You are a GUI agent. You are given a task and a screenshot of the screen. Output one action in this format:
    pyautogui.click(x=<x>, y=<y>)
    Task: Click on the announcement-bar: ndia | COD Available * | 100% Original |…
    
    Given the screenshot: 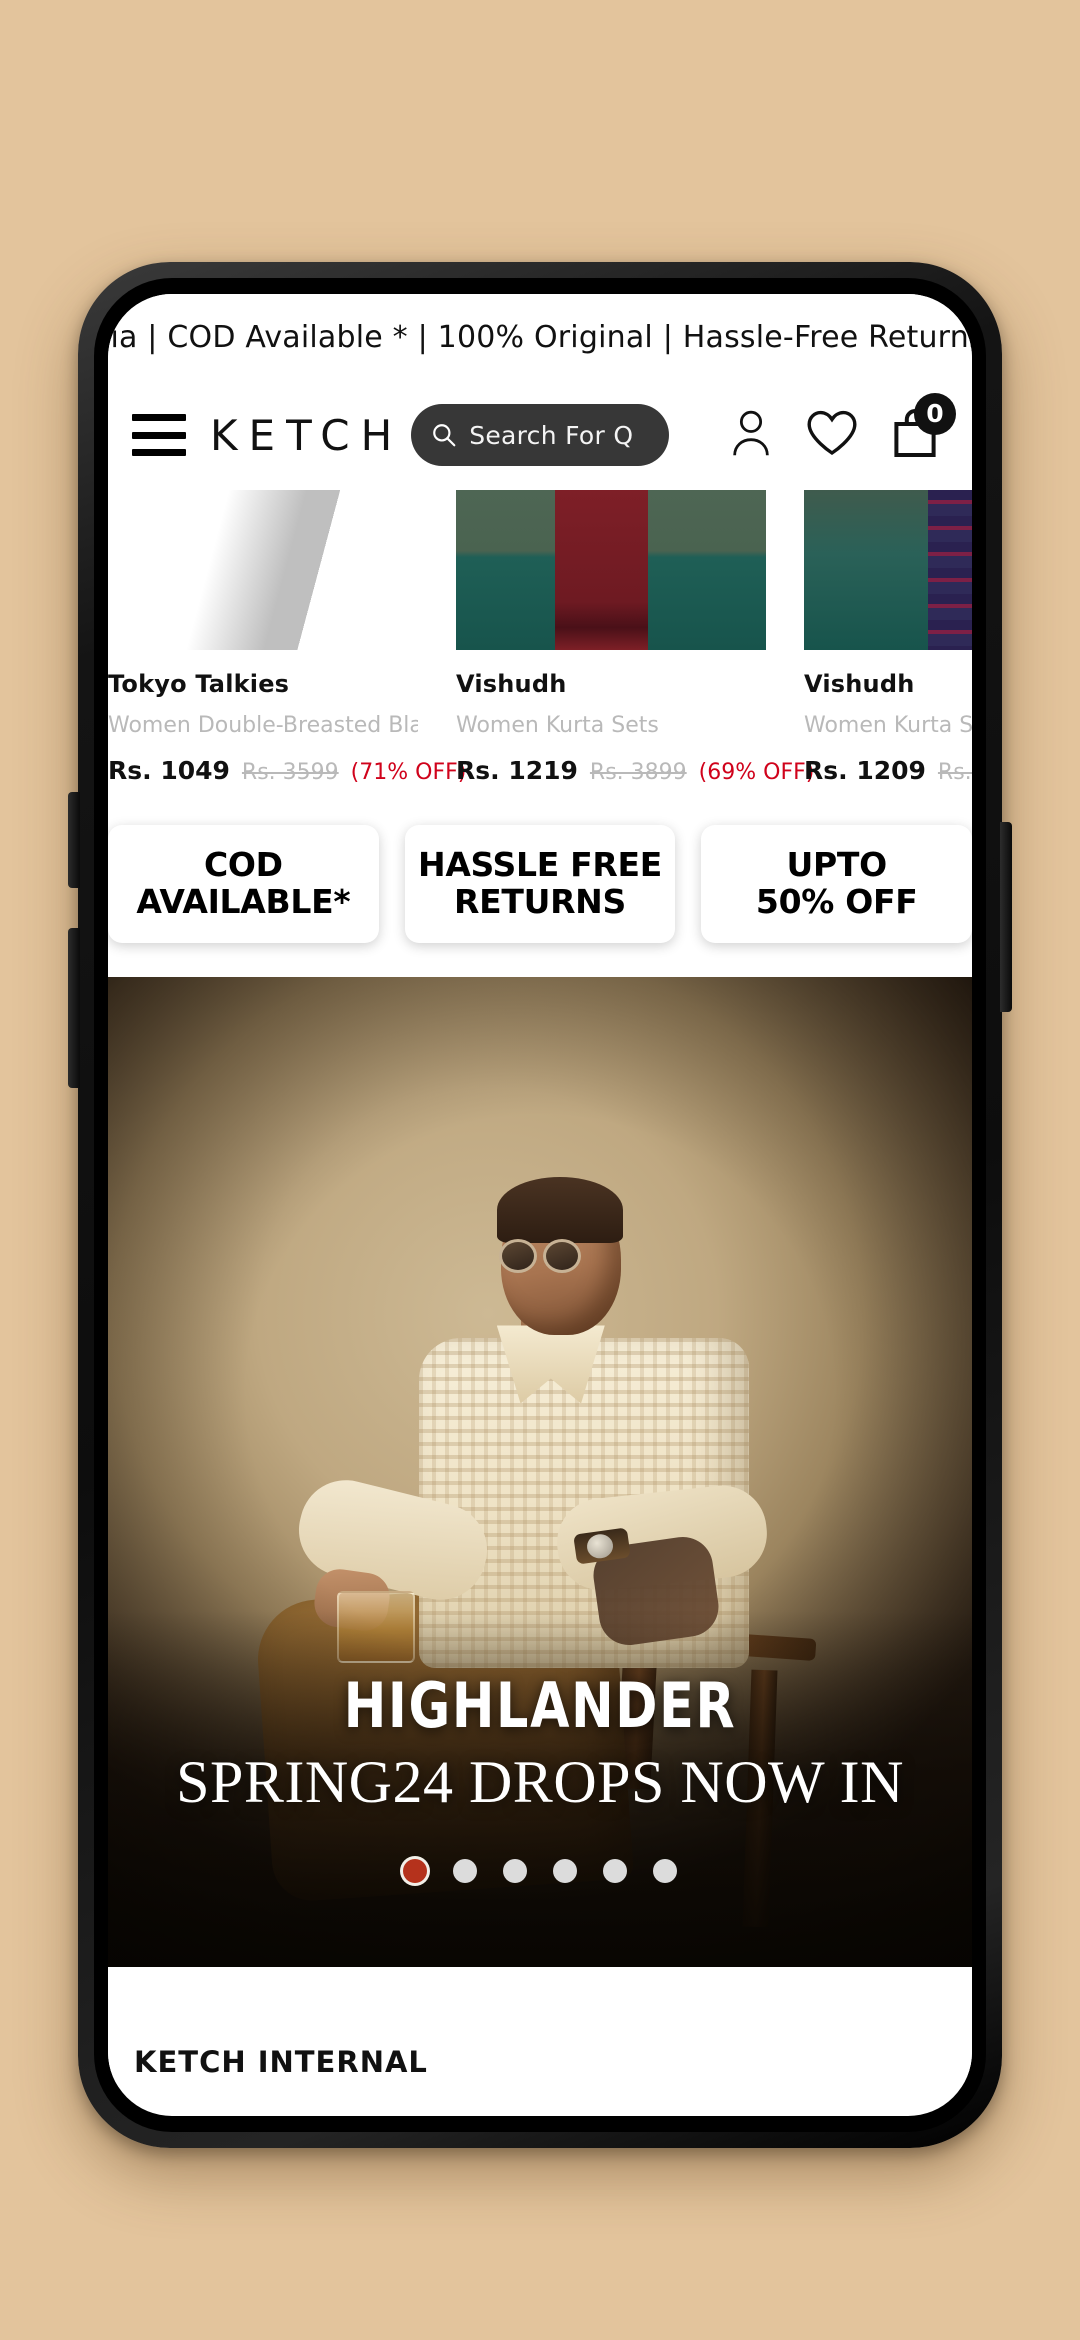 What is the action you would take?
    pyautogui.click(x=540, y=337)
    